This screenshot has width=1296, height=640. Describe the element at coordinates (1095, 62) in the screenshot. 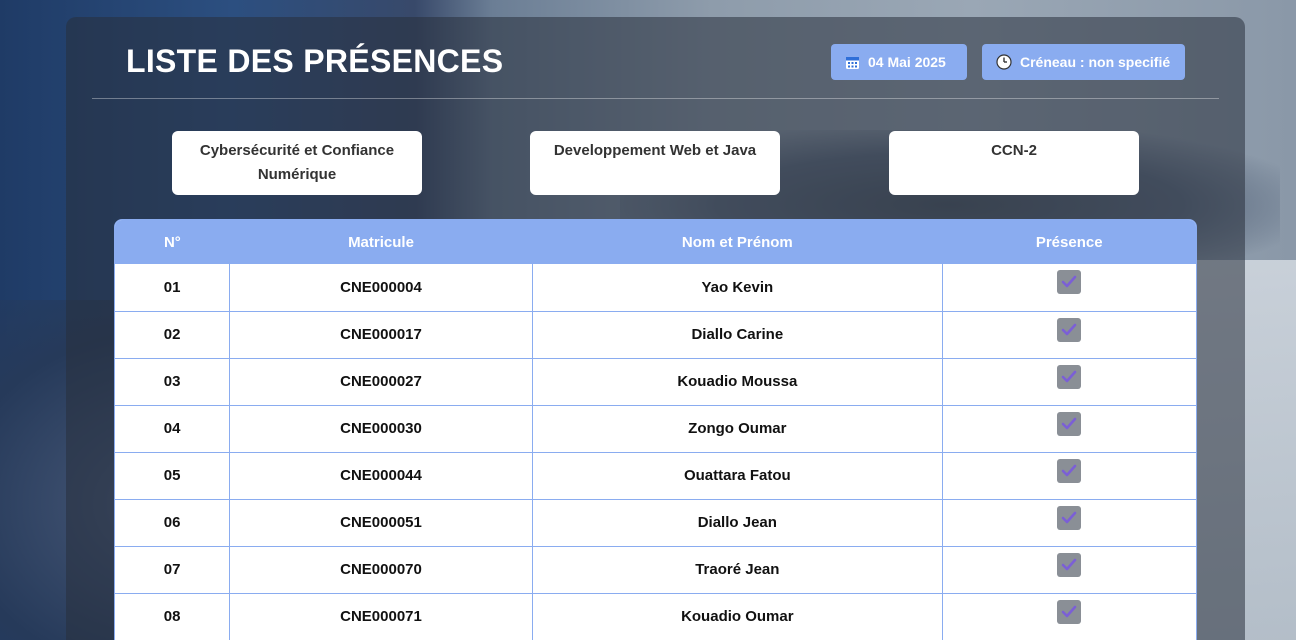

I see `slot-label: Créneau : non specifié` at that location.